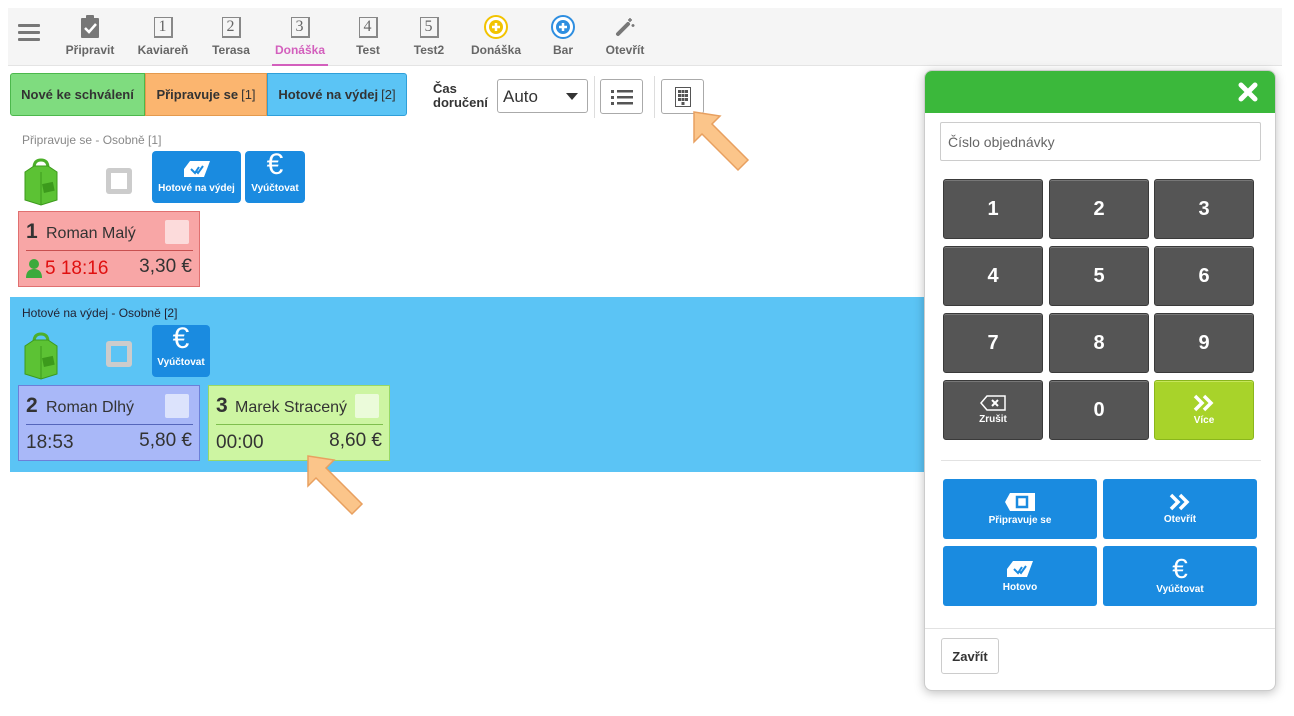  What do you see at coordinates (92, 140) in the screenshot?
I see `section-preparing-title: Připravuje se - Osobně [1]` at bounding box center [92, 140].